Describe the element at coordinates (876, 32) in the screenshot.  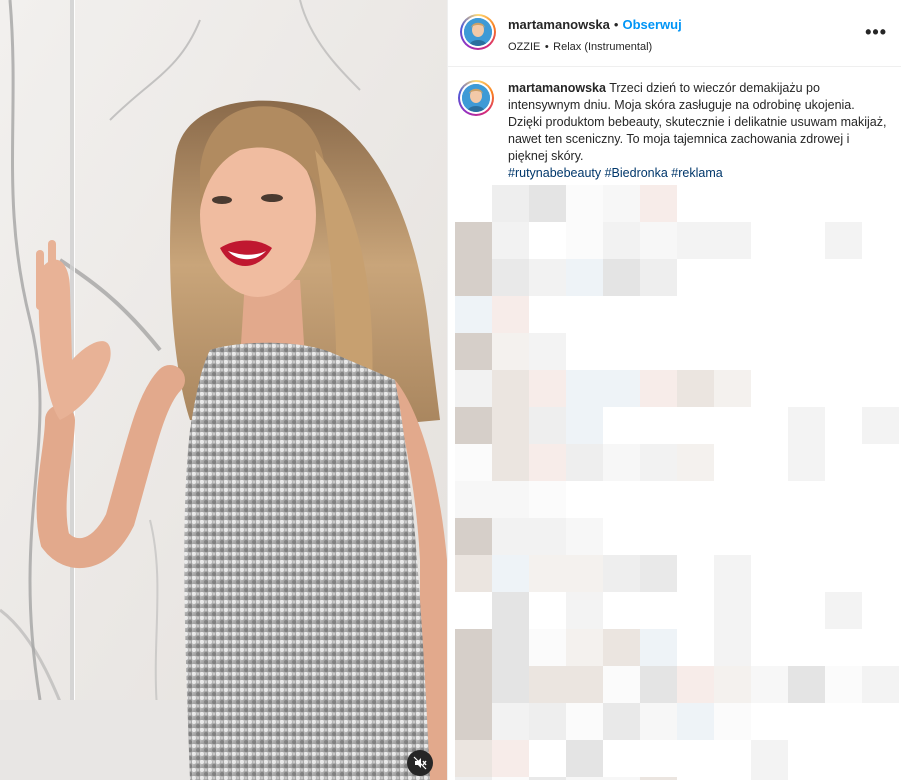
I see `more-options-icon: •••` at that location.